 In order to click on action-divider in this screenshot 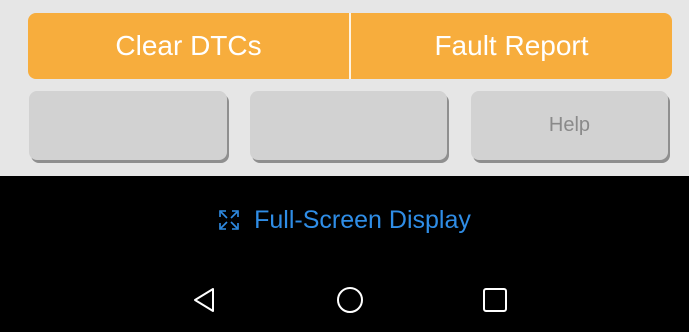, I will do `click(350, 46)`.